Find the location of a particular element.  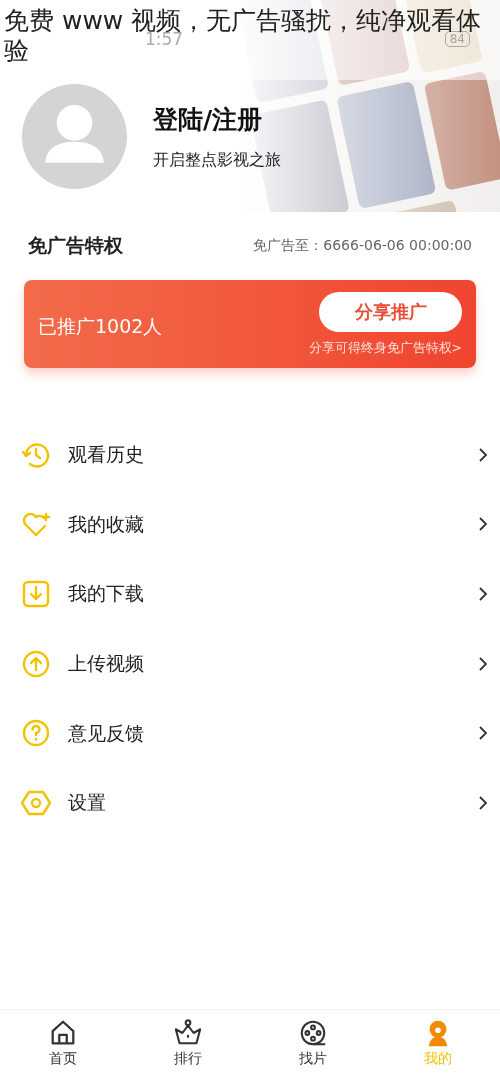

promo-count: 已推广1002人 is located at coordinates (100, 326).